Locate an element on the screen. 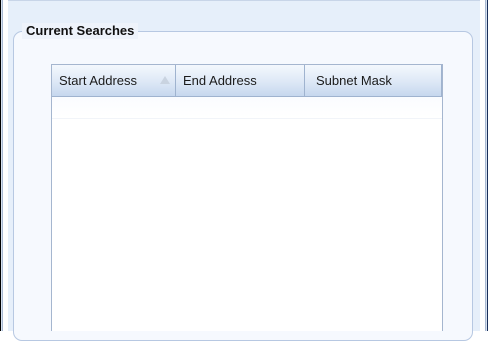 The image size is (488, 341). column-header-start-address: Start Address is located at coordinates (114, 81).